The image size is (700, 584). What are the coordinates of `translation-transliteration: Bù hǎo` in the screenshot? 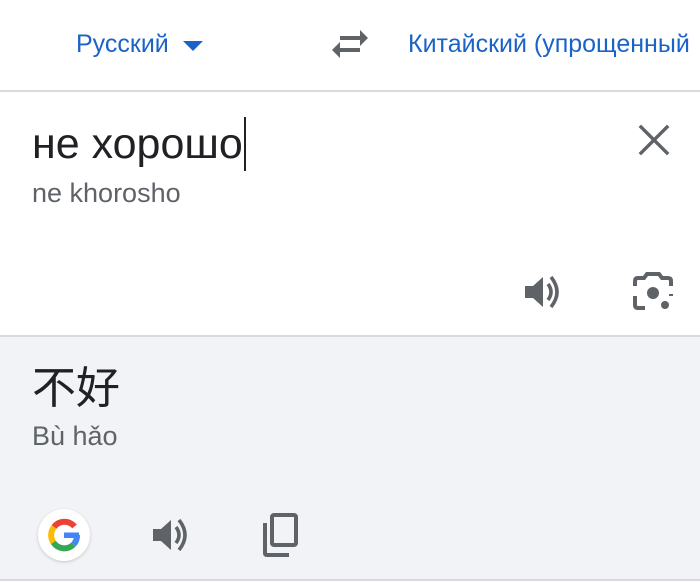 It's located at (75, 436).